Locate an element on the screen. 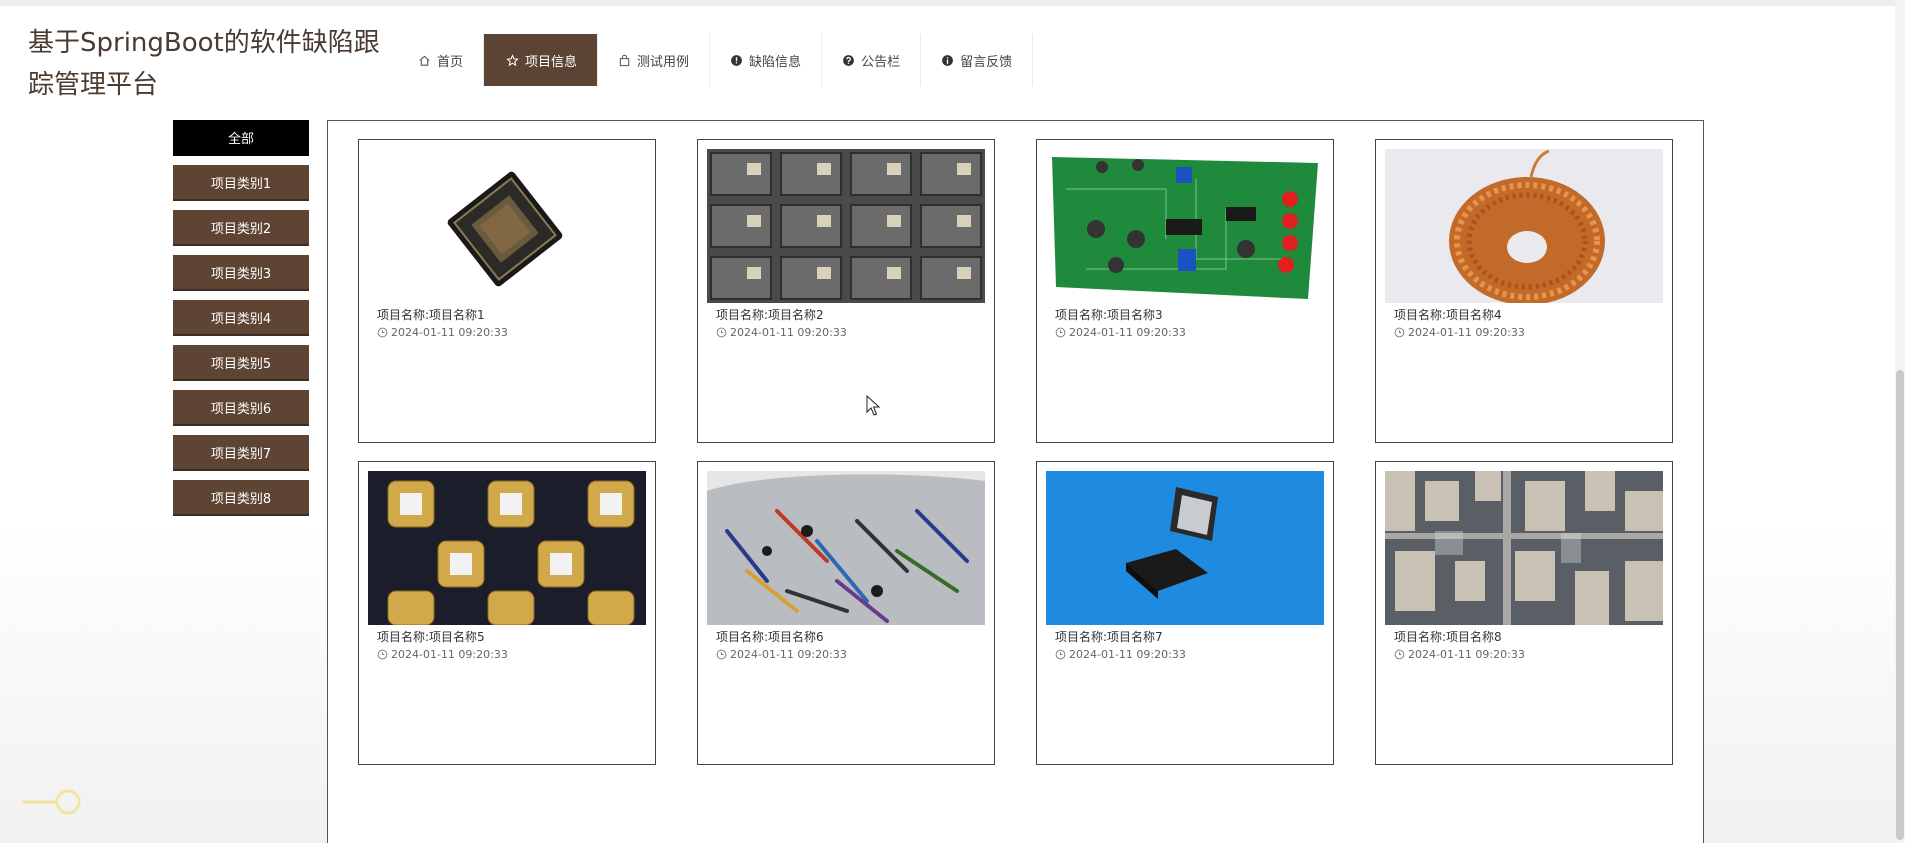  nav-project-info-label: 项目信息 is located at coordinates (551, 62).